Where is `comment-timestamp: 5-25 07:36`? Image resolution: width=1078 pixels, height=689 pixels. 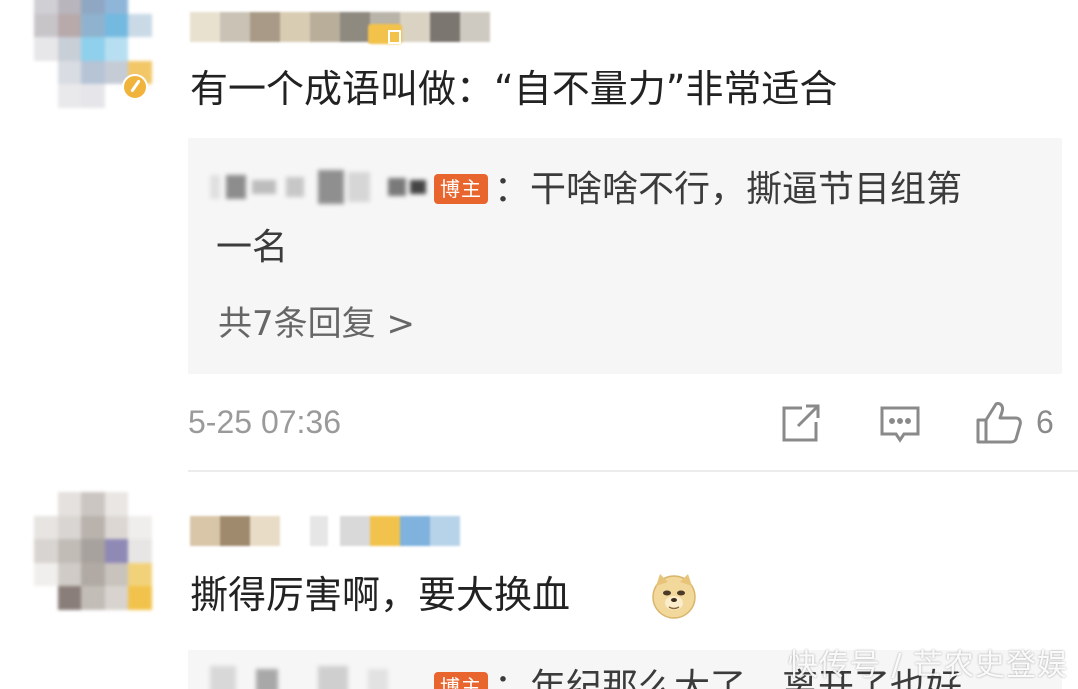 comment-timestamp: 5-25 07:36 is located at coordinates (265, 422).